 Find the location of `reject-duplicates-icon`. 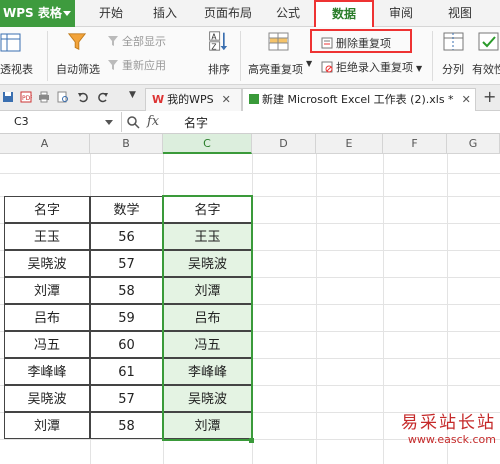

reject-duplicates-icon is located at coordinates (327, 67).